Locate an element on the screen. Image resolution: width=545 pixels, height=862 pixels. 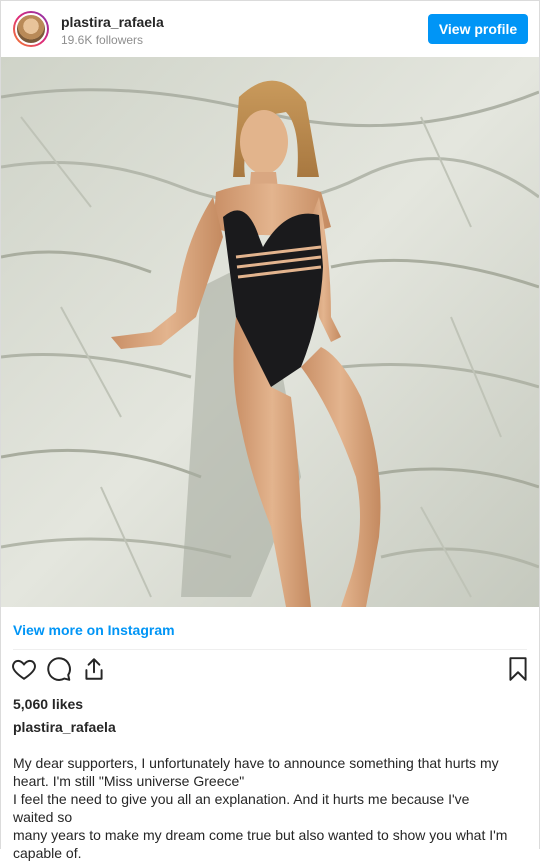
comment-icon is located at coordinates (60, 670).